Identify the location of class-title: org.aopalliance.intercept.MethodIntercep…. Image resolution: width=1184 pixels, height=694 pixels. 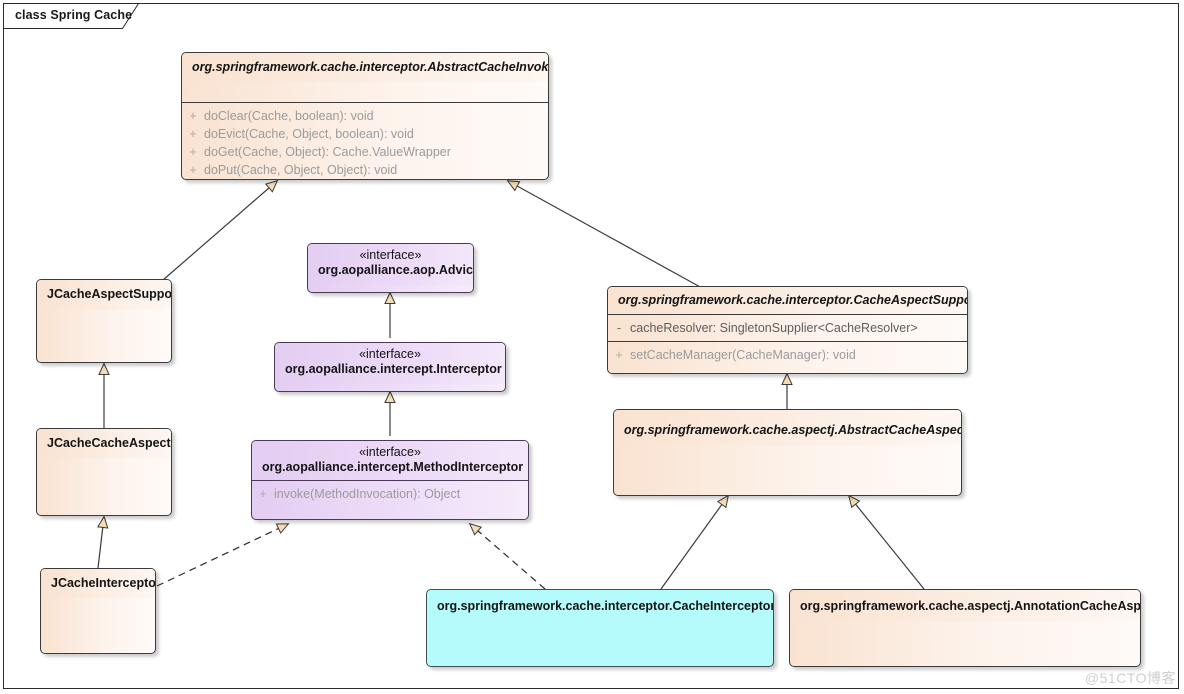
(393, 467).